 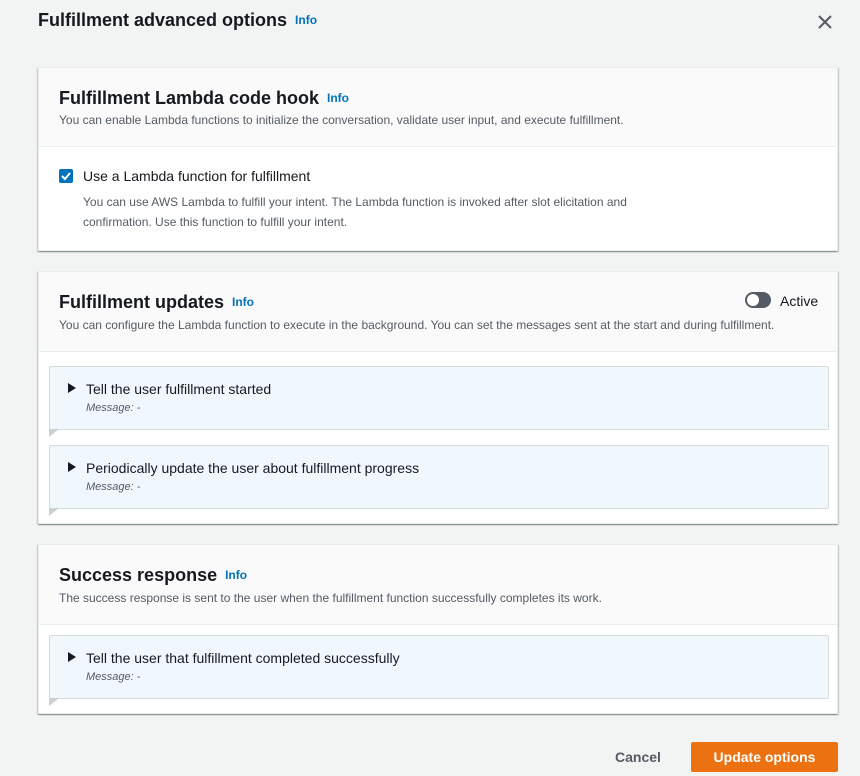 I want to click on check-icon, so click(x=66, y=176).